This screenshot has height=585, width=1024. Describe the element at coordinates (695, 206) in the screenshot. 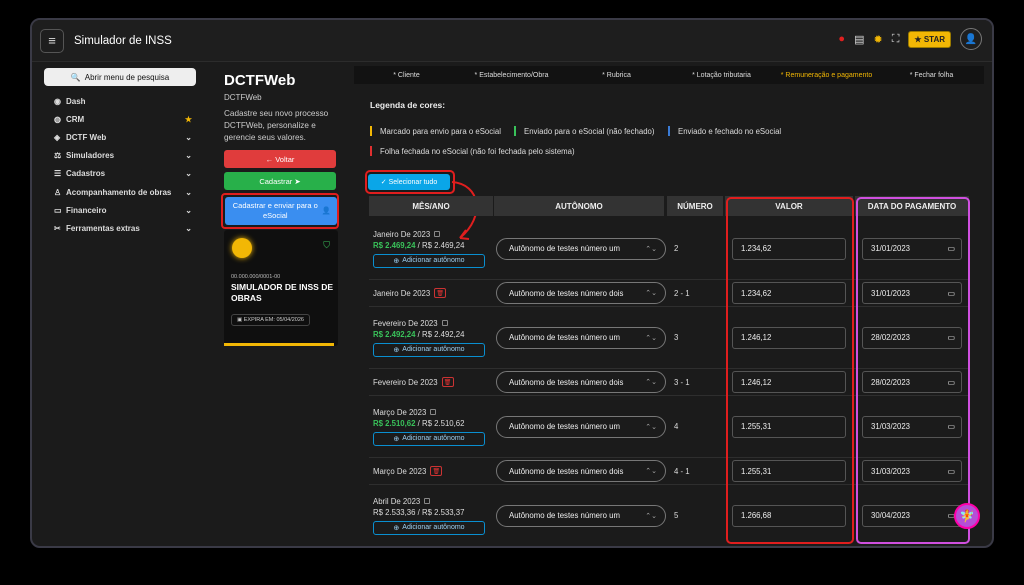

I see `table-header: NÚMERO` at that location.